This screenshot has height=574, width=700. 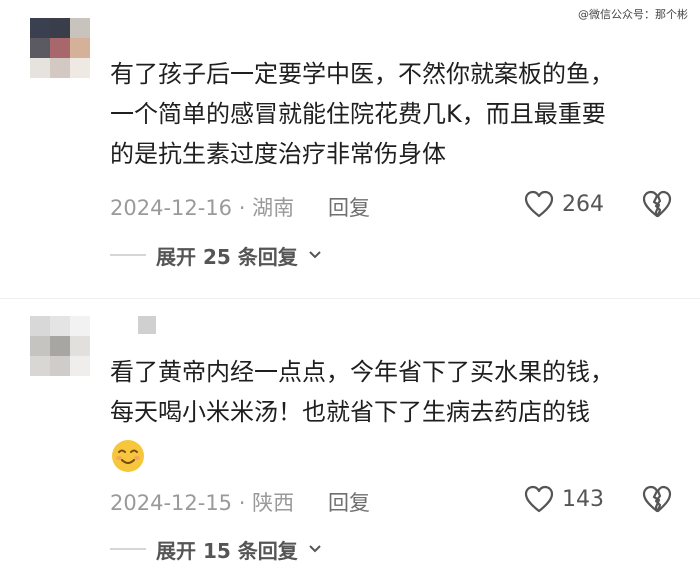 What do you see at coordinates (583, 499) in the screenshot?
I see `like-count: 143` at bounding box center [583, 499].